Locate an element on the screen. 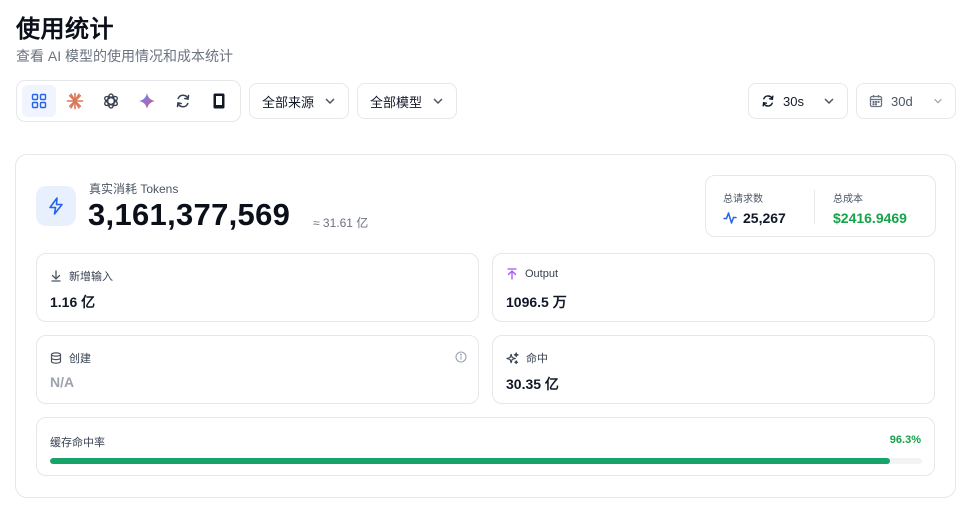  metric-head: Output is located at coordinates (532, 274).